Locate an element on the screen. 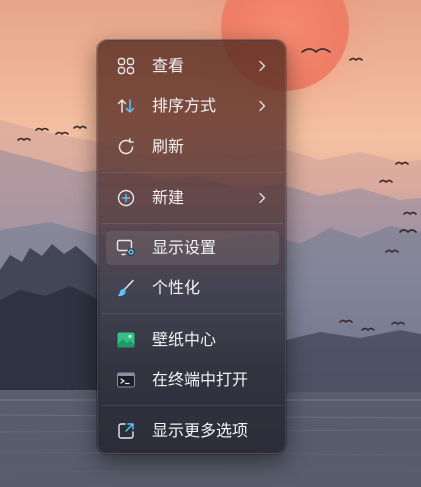 Image resolution: width=421 pixels, height=487 pixels. sort-arrows-icon is located at coordinates (126, 106).